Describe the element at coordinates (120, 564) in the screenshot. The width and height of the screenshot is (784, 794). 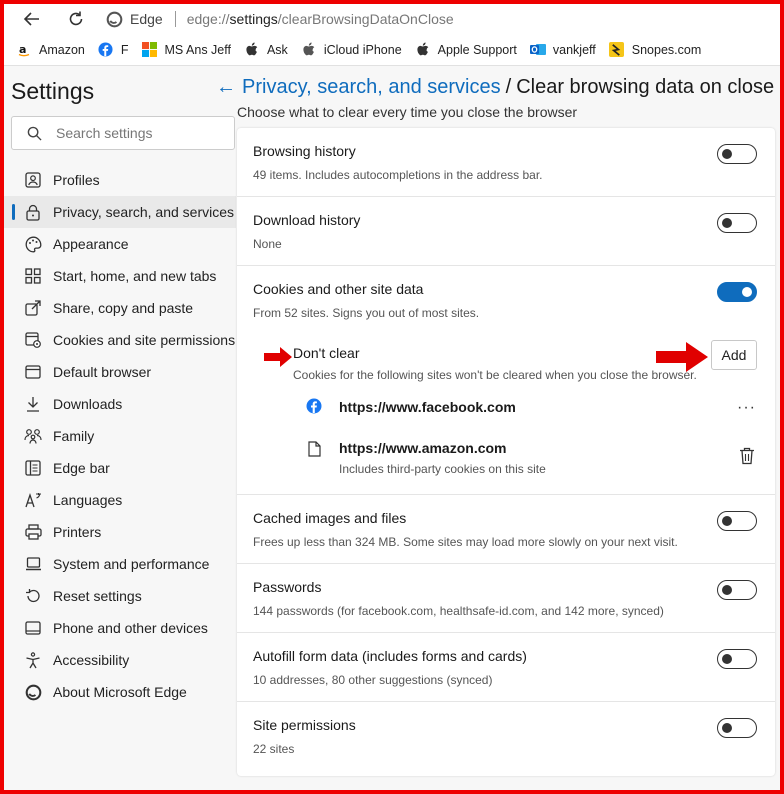
I see `sidebar-item-system: System and performance` at that location.